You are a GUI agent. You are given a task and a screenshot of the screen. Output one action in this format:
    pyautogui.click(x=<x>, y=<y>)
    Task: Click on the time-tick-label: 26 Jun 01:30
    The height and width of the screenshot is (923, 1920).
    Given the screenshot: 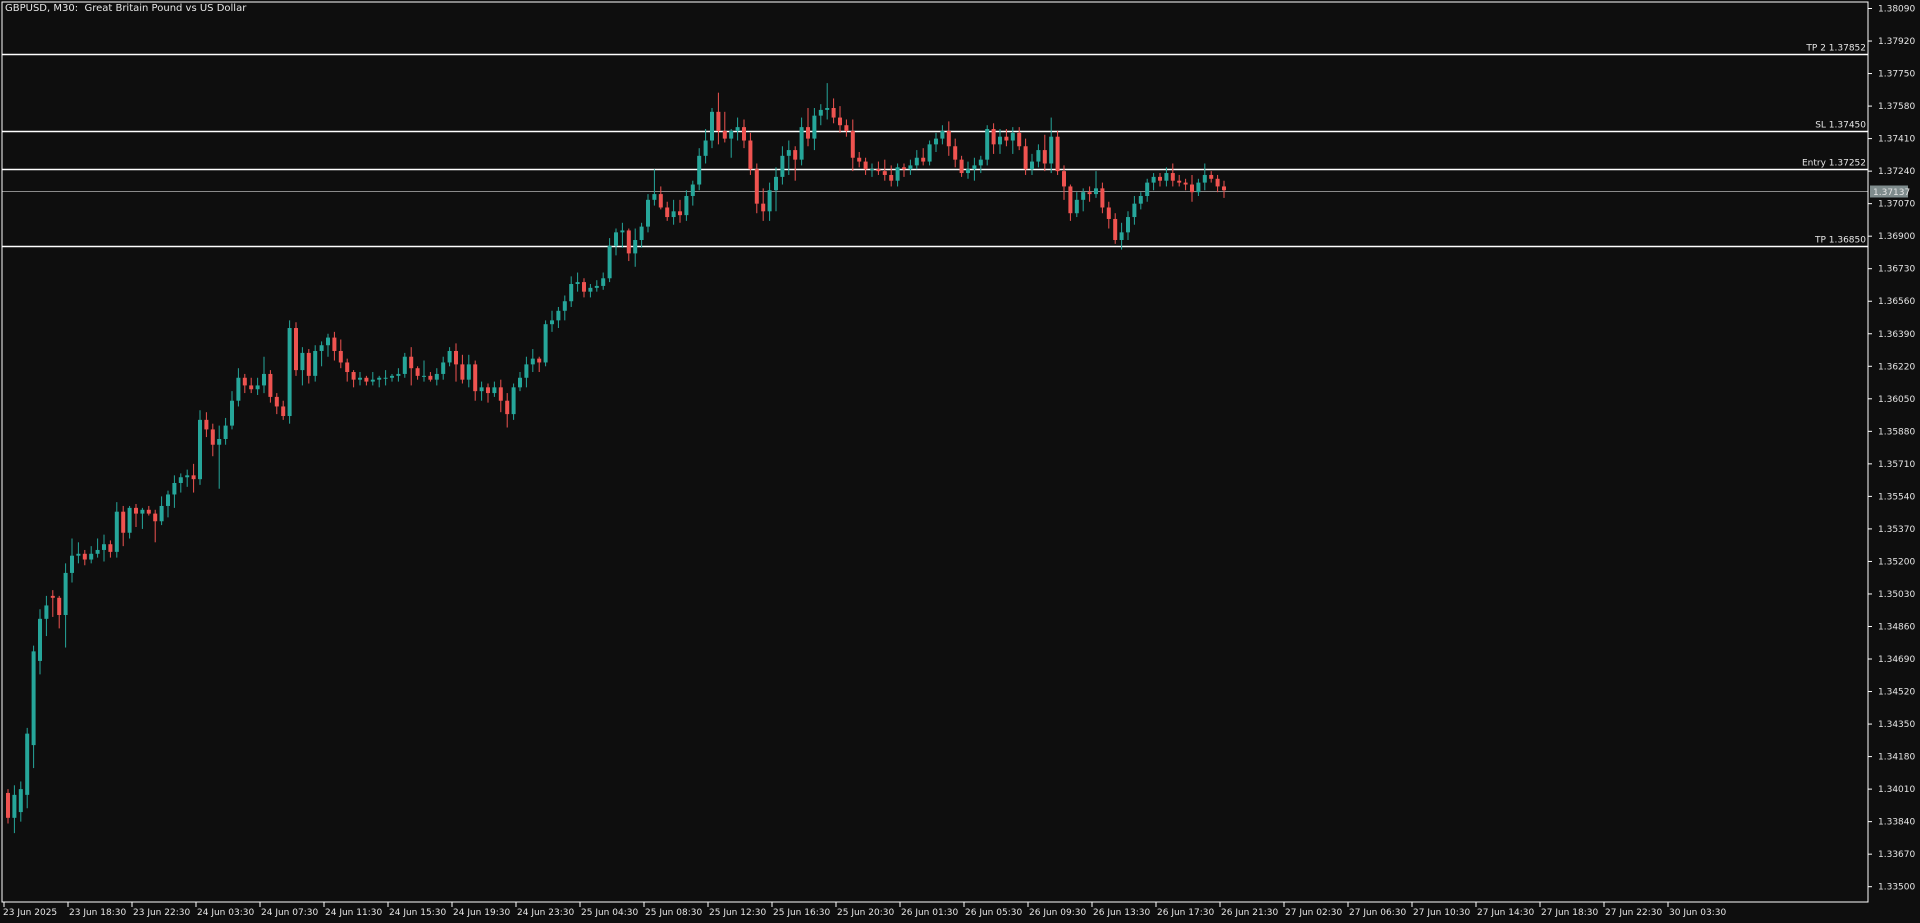 What is the action you would take?
    pyautogui.click(x=929, y=913)
    